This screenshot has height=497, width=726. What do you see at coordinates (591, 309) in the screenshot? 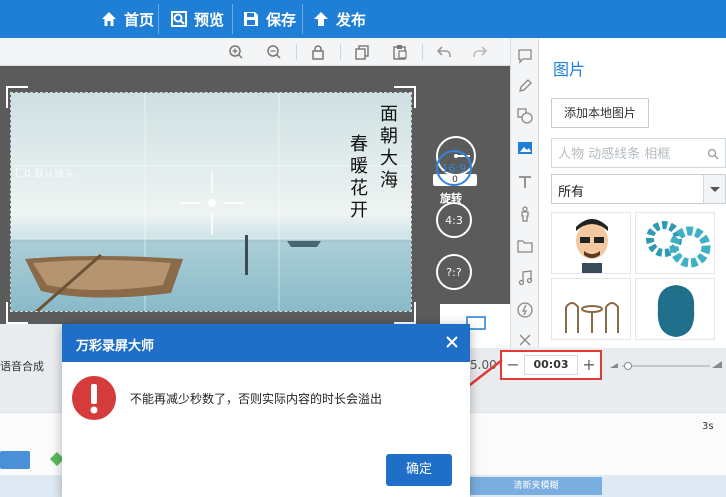
I see `clipart-thumbnail-table` at bounding box center [591, 309].